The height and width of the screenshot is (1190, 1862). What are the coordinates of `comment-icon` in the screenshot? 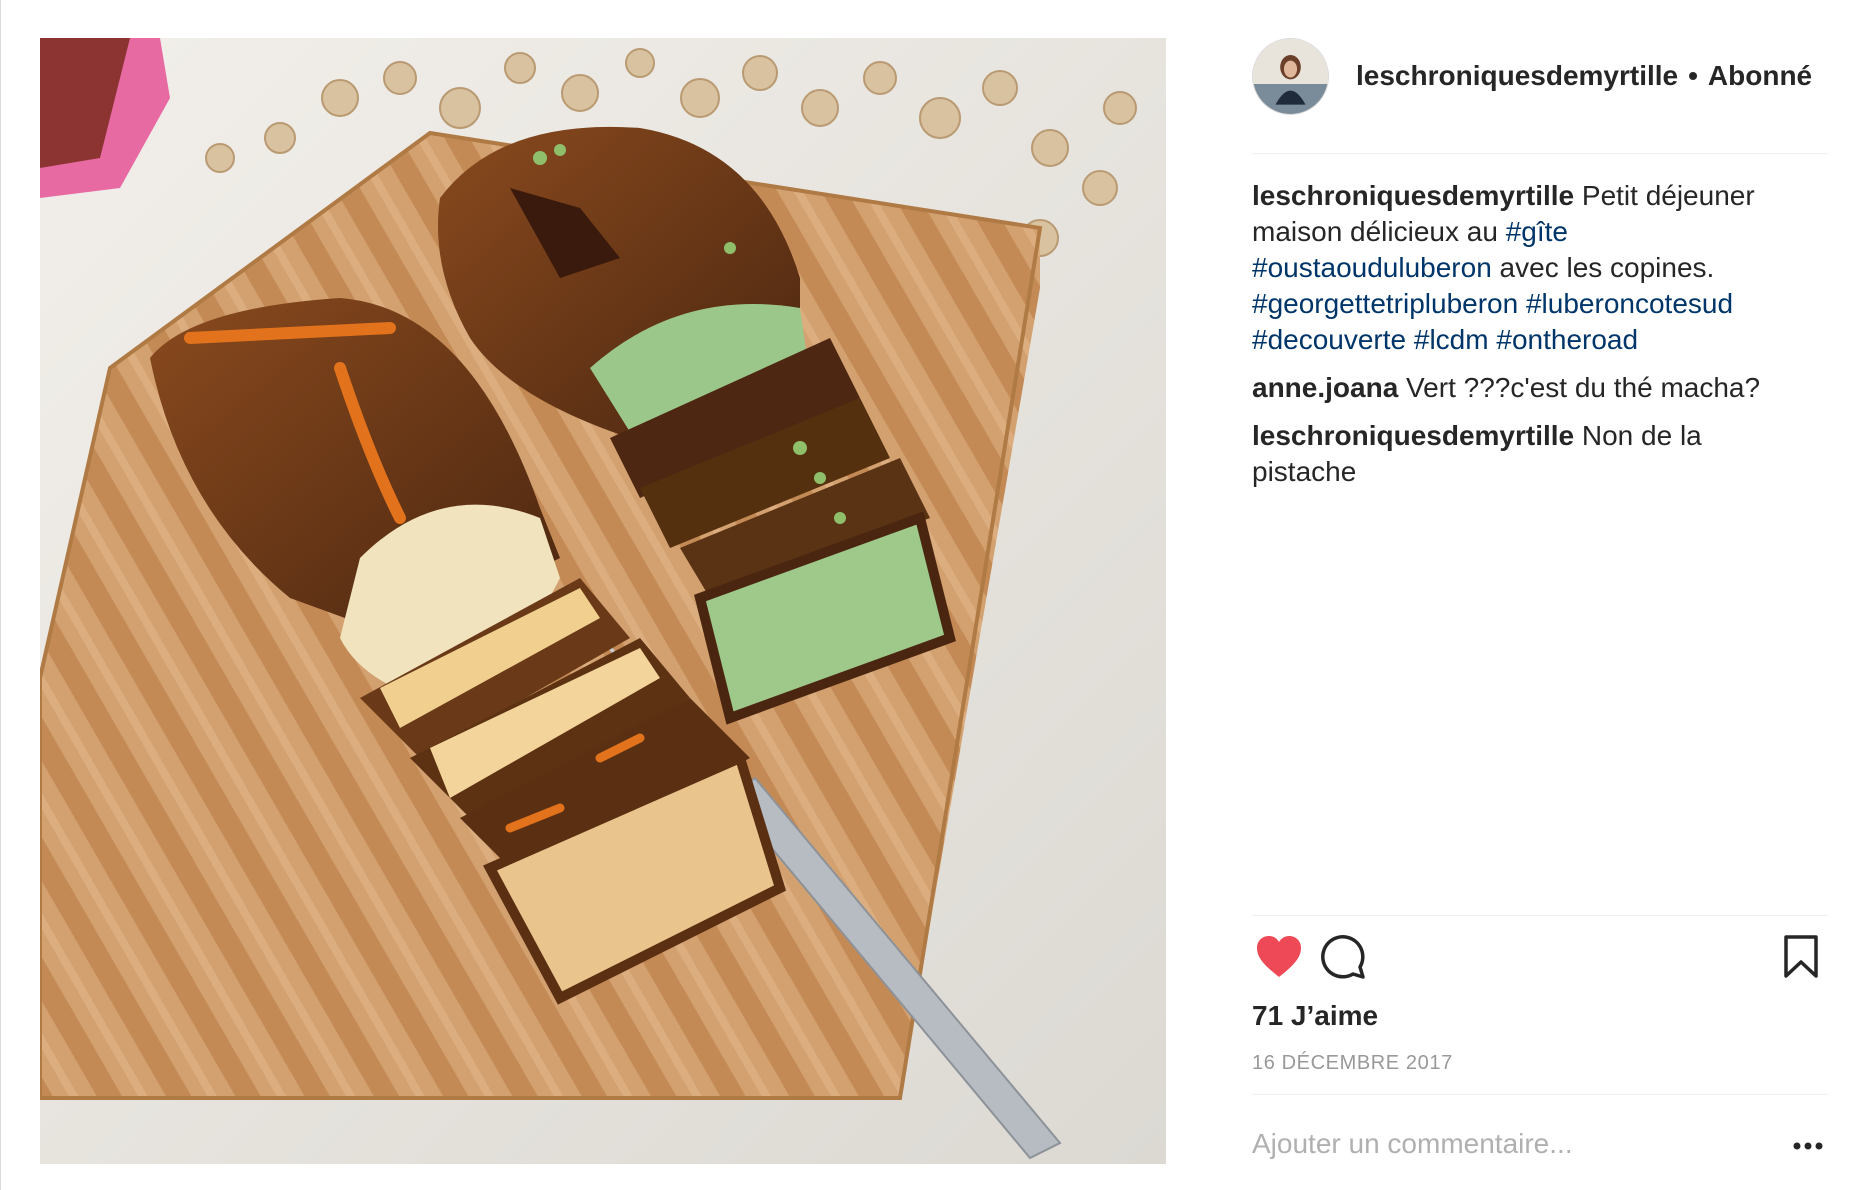 It's located at (1343, 957).